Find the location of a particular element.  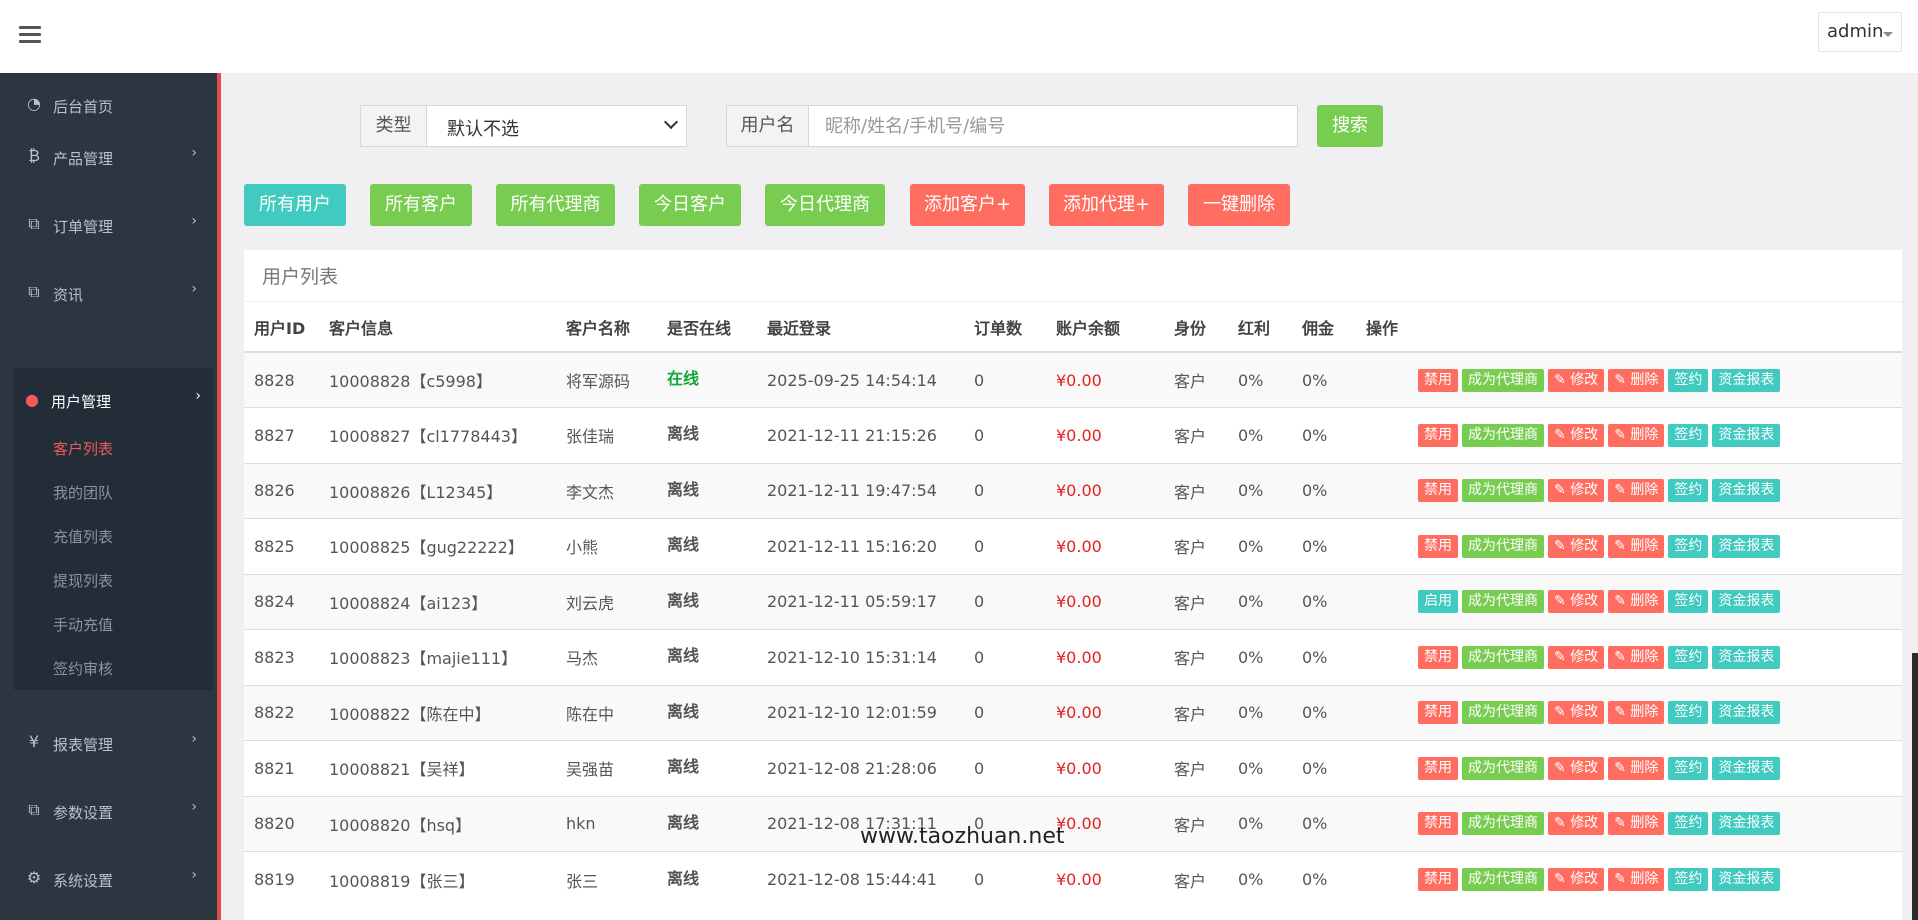

toggle-status-button-label: 禁用 is located at coordinates (1438, 490).